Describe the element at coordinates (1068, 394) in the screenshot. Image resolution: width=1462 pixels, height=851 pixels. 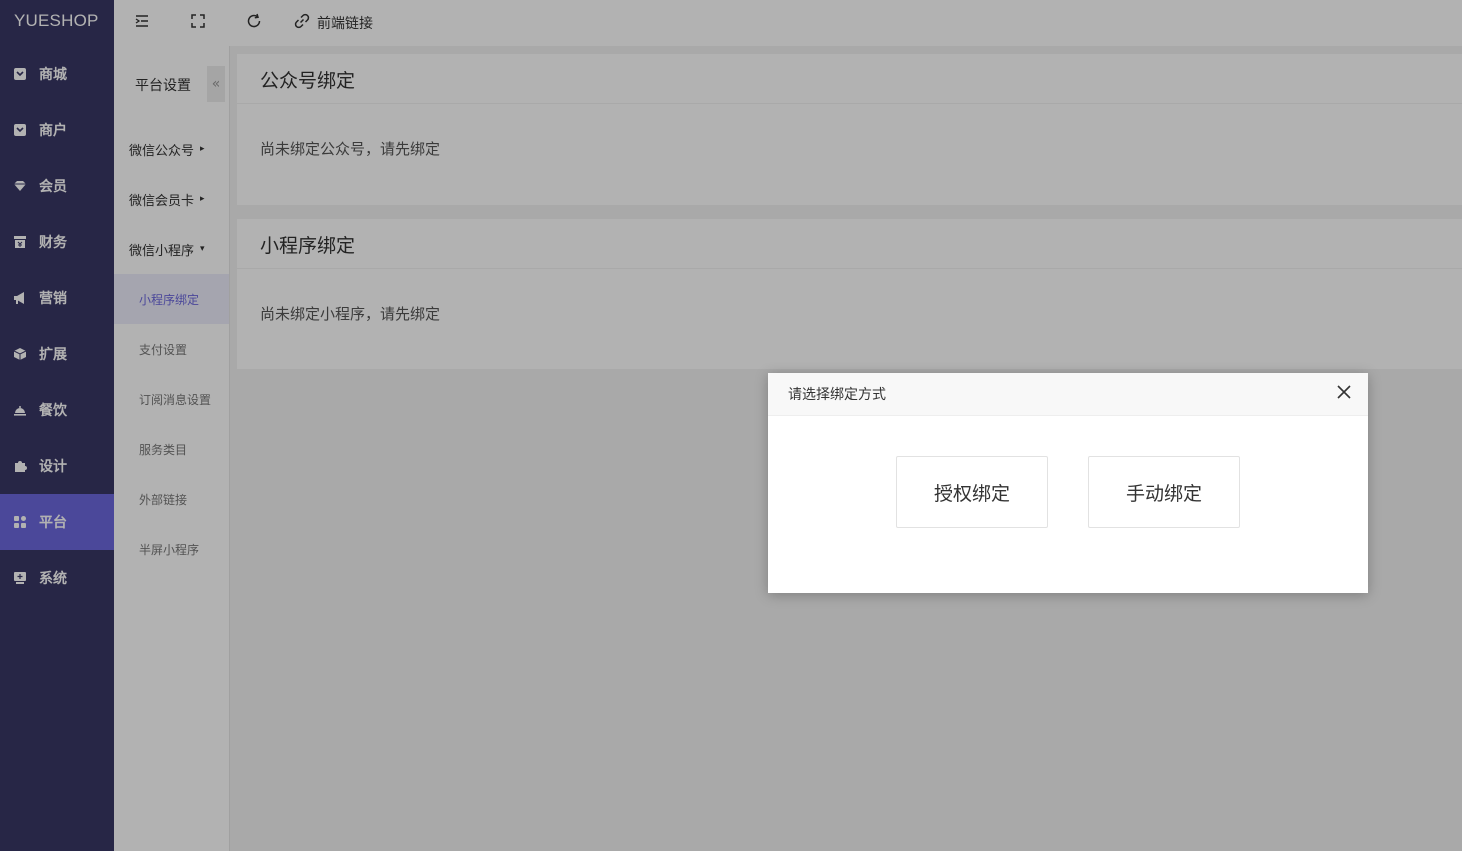
I see `dialog-header: 请选择绑定方式` at that location.